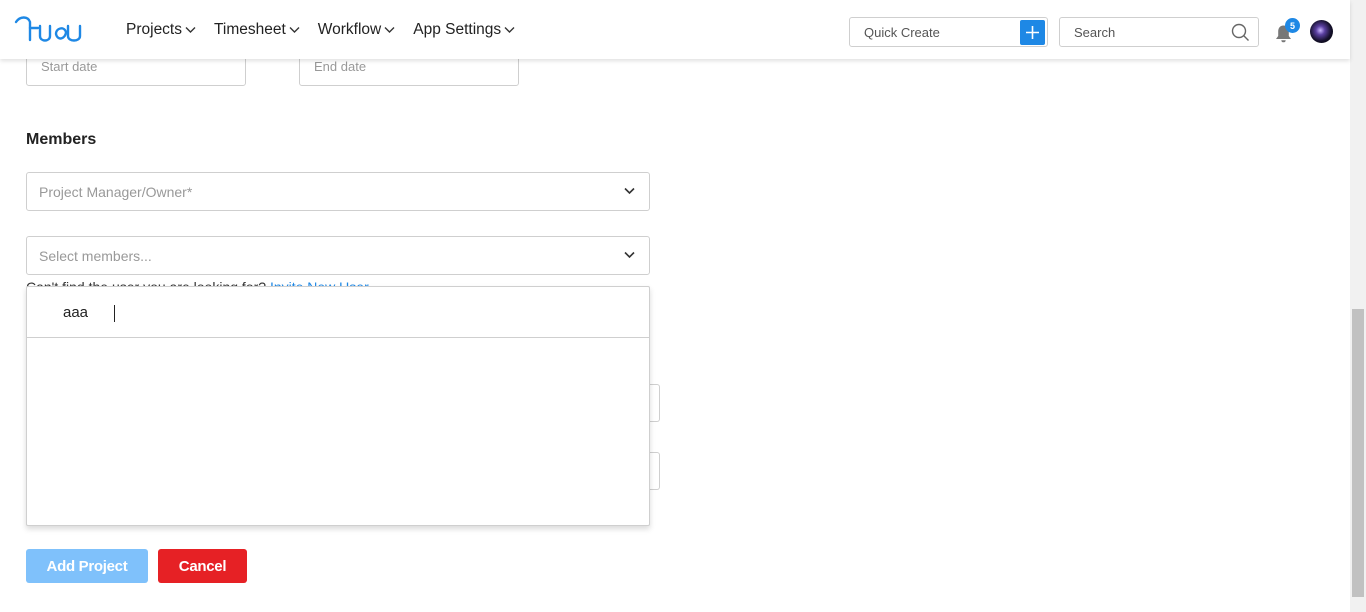 This screenshot has width=1366, height=612. I want to click on nav-timesheet: Timesheet, so click(257, 30).